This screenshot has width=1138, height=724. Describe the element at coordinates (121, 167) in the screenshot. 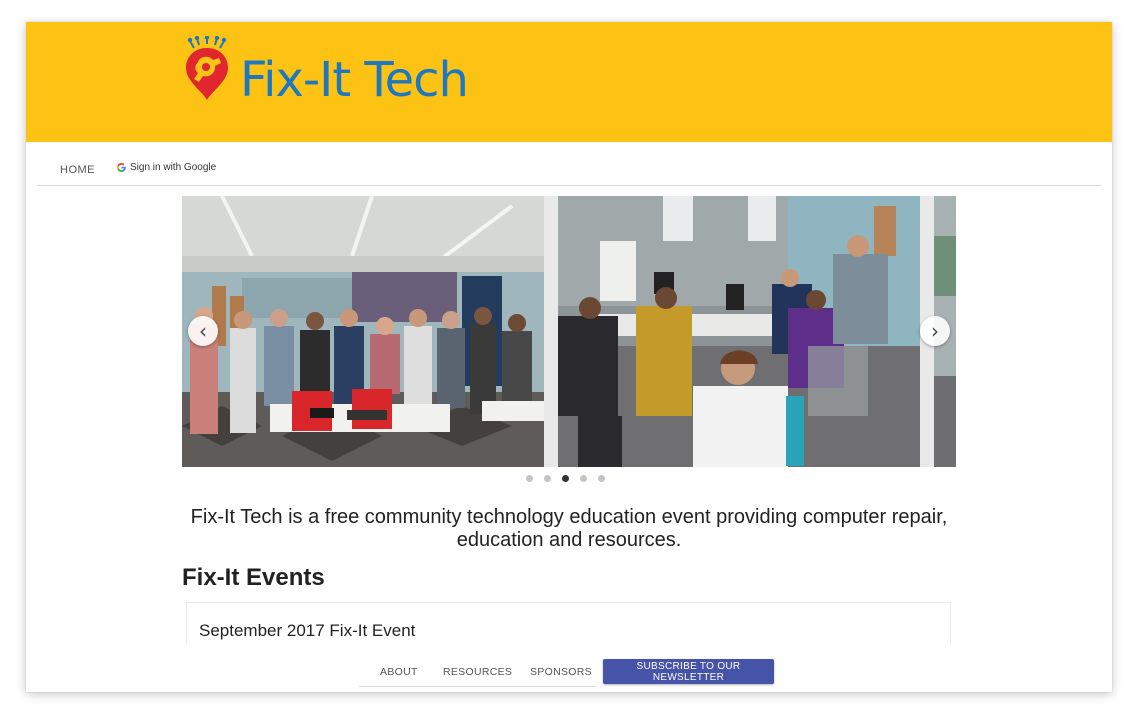

I see `google-icon` at that location.